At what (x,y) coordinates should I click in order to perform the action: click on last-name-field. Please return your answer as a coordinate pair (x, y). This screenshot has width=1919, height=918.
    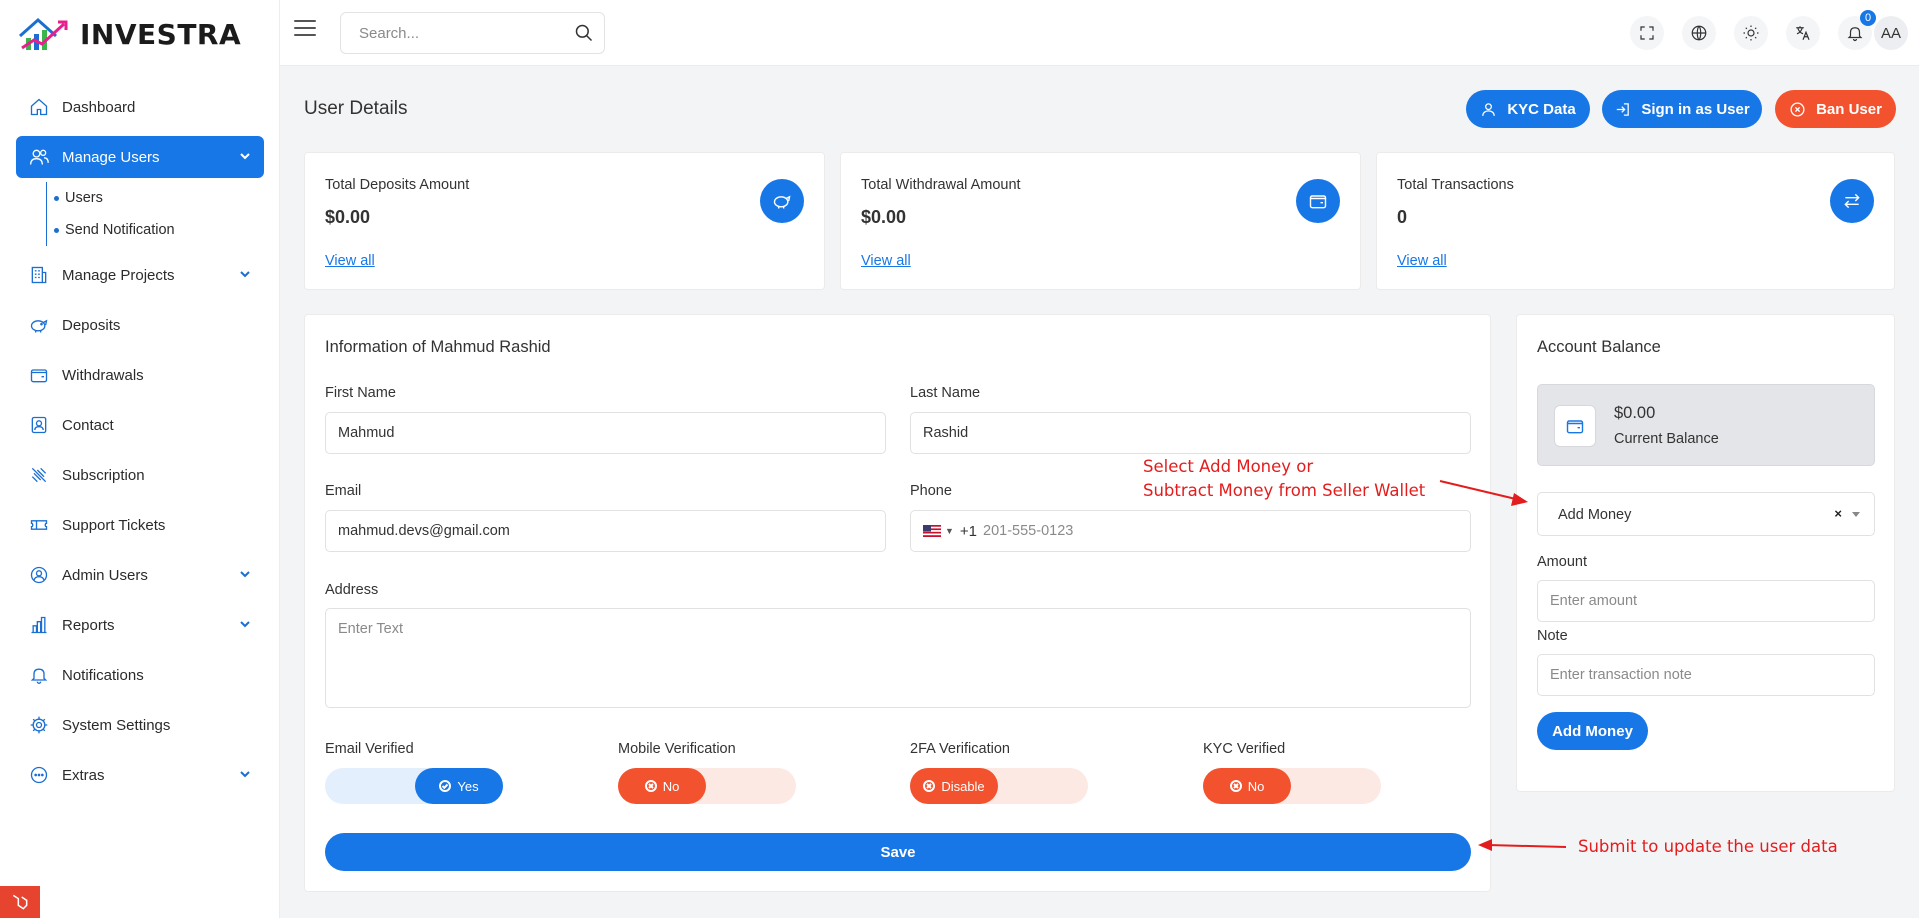
    Looking at the image, I should click on (1190, 433).